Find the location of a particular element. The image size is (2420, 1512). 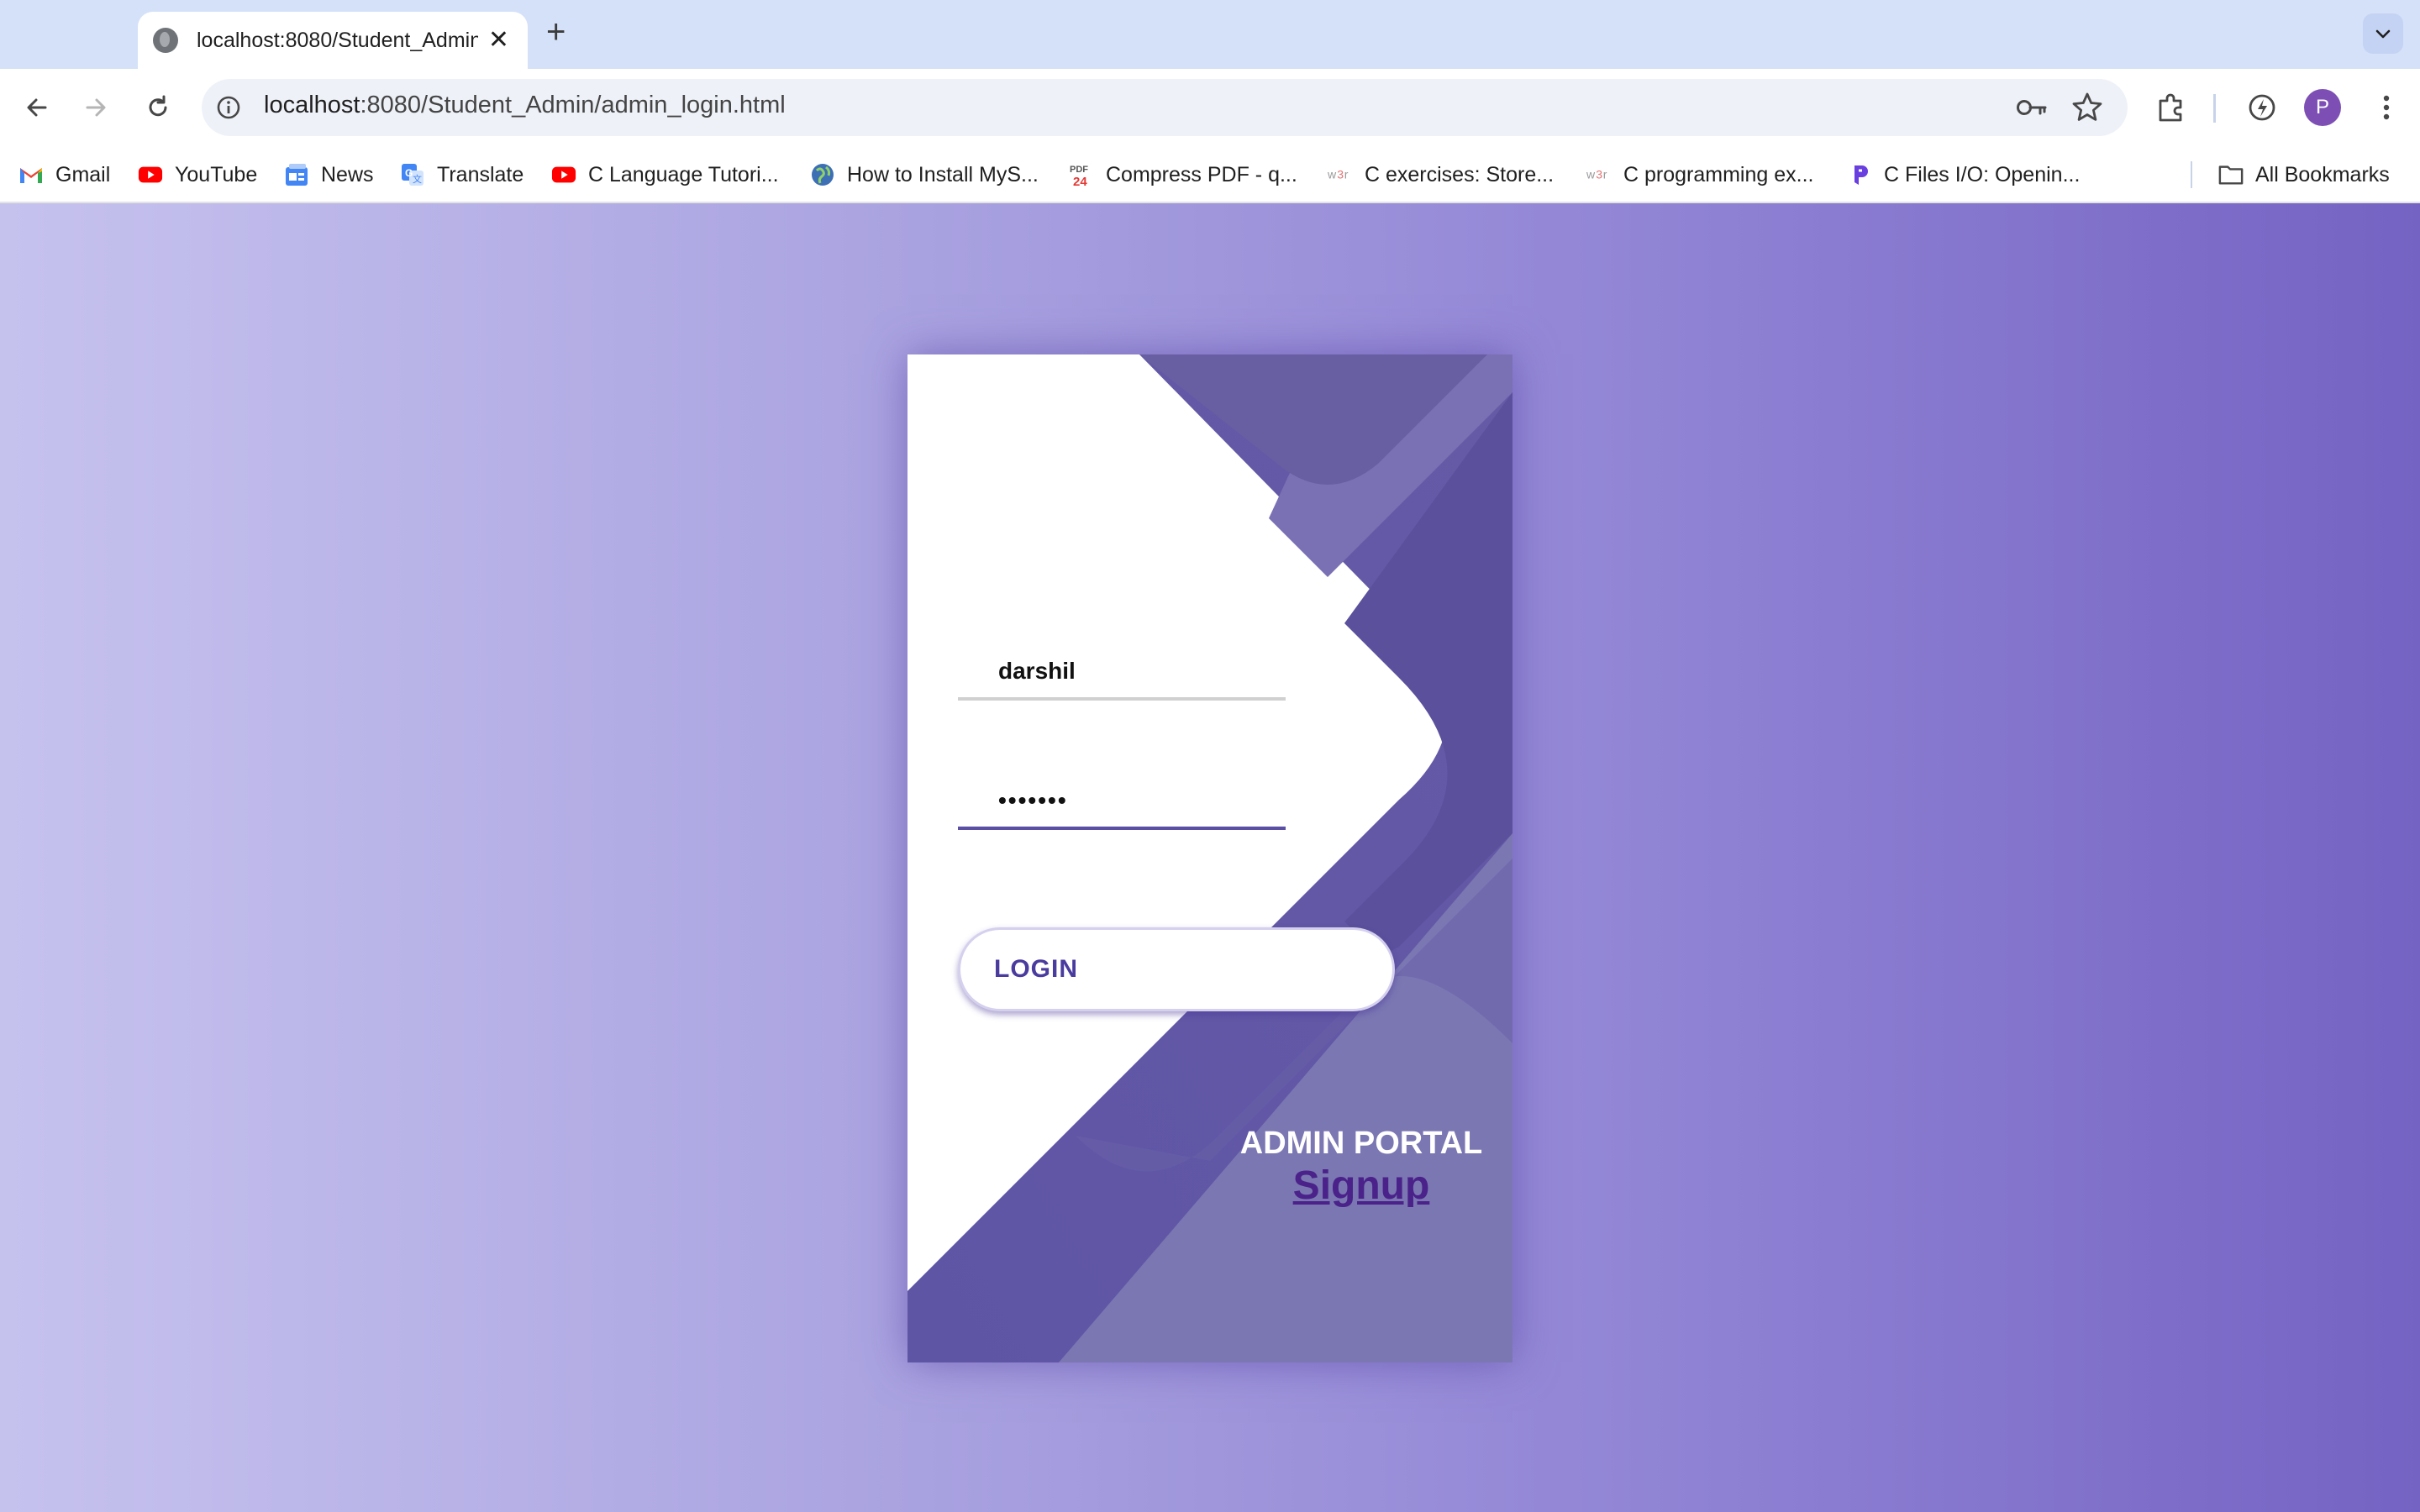

profile-avatar: P is located at coordinates (2323, 107).